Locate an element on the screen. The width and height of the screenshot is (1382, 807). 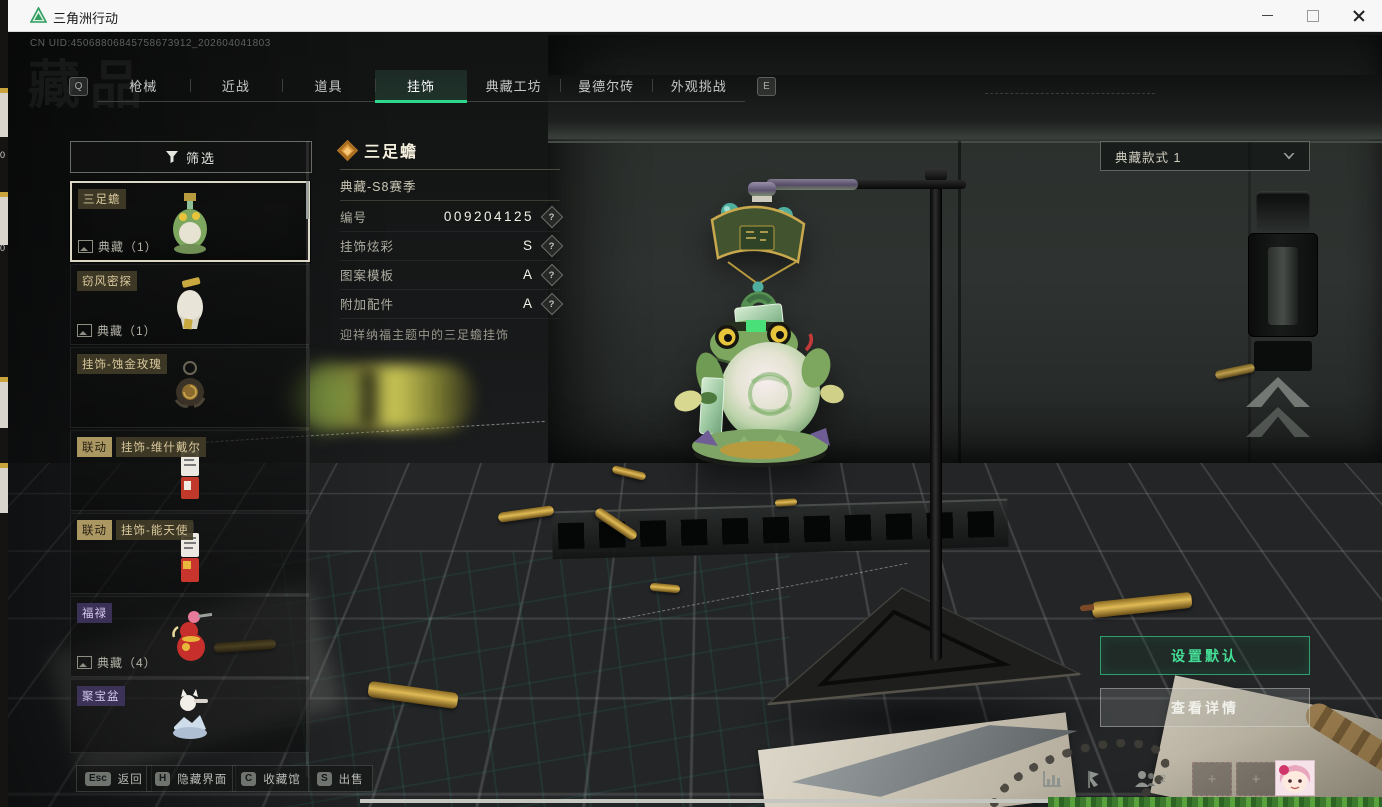
tab-melee: 近战 is located at coordinates (236, 85).